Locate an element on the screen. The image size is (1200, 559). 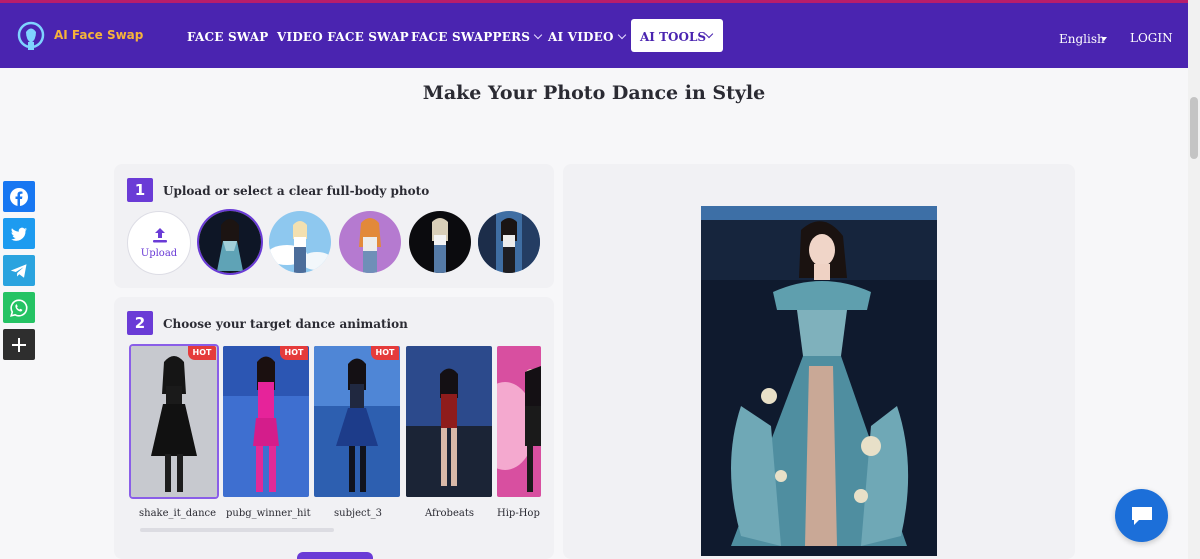
nav-ai-video-label: AI VIDEO is located at coordinates (581, 37).